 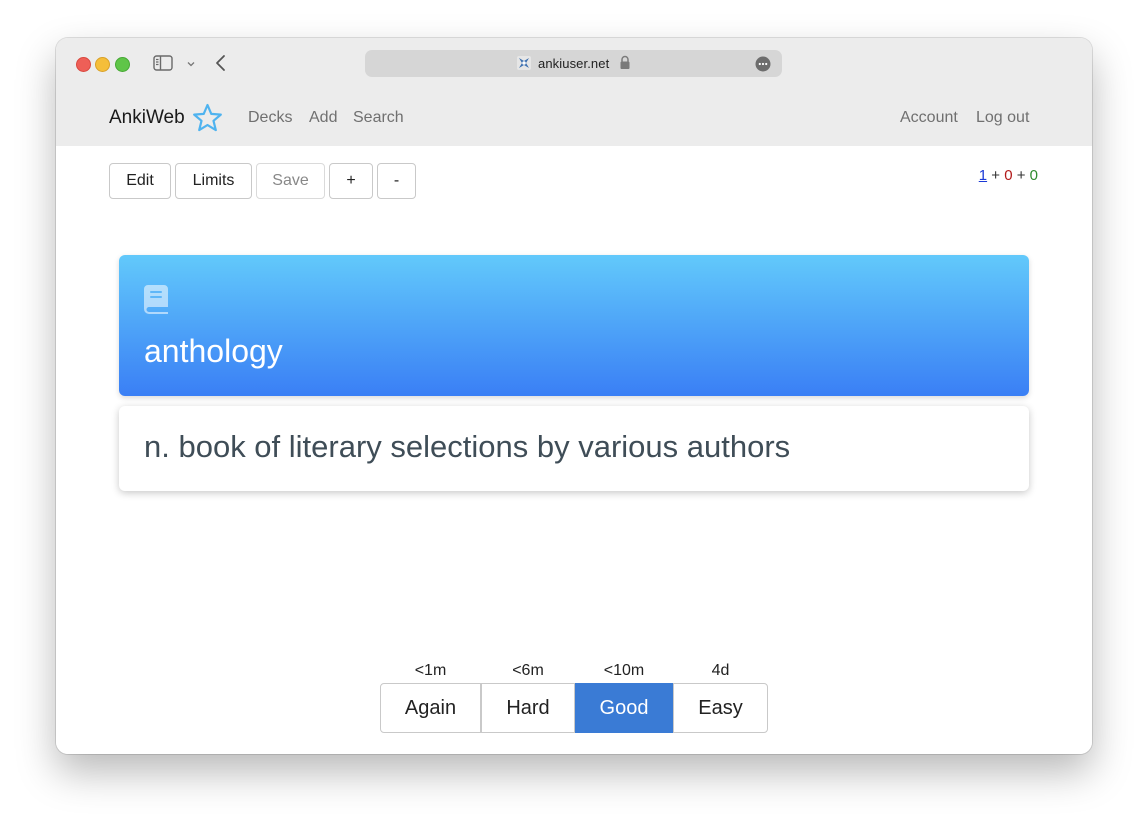 What do you see at coordinates (323, 118) in the screenshot?
I see `nav-add-link: Add` at bounding box center [323, 118].